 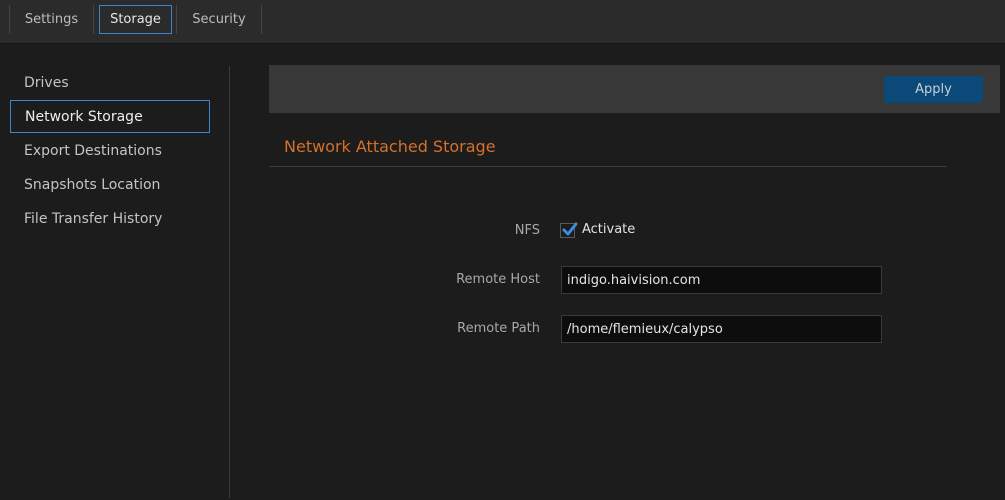 I want to click on action-toolbar: Apply, so click(x=634, y=89).